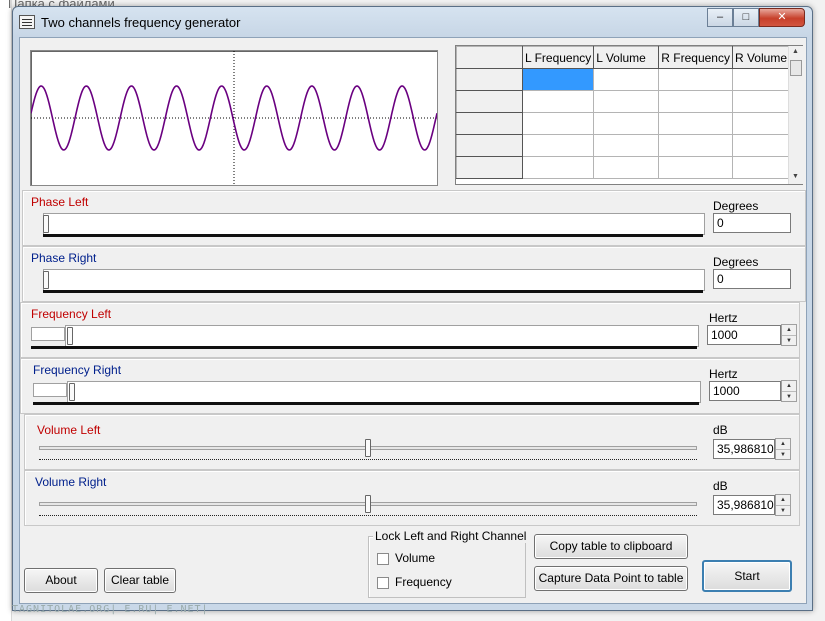 The height and width of the screenshot is (621, 825). I want to click on column-header-l-frequency: L Frequency, so click(558, 57).